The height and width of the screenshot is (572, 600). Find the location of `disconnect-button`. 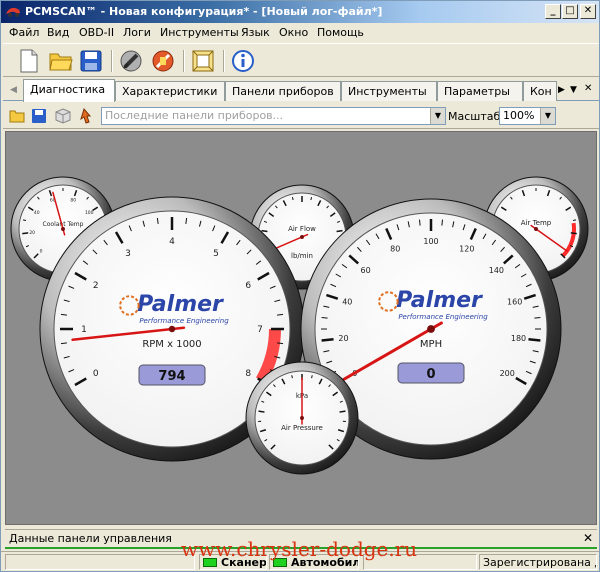

disconnect-button is located at coordinates (163, 61).